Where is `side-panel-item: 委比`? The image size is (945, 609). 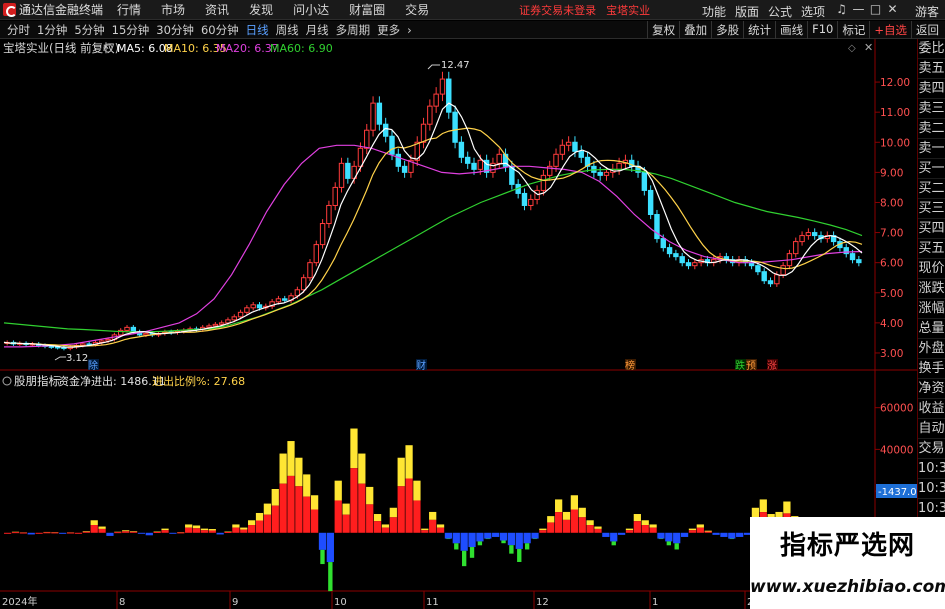 side-panel-item: 委比 is located at coordinates (931, 49).